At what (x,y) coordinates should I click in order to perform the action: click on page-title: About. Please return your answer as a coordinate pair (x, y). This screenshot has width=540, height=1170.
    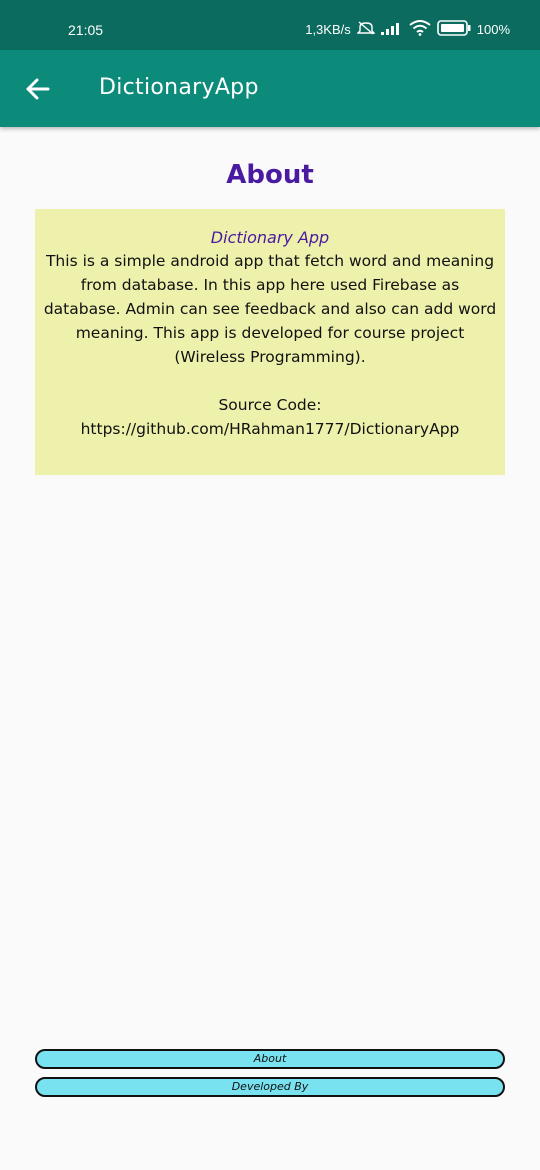
    Looking at the image, I should click on (270, 175).